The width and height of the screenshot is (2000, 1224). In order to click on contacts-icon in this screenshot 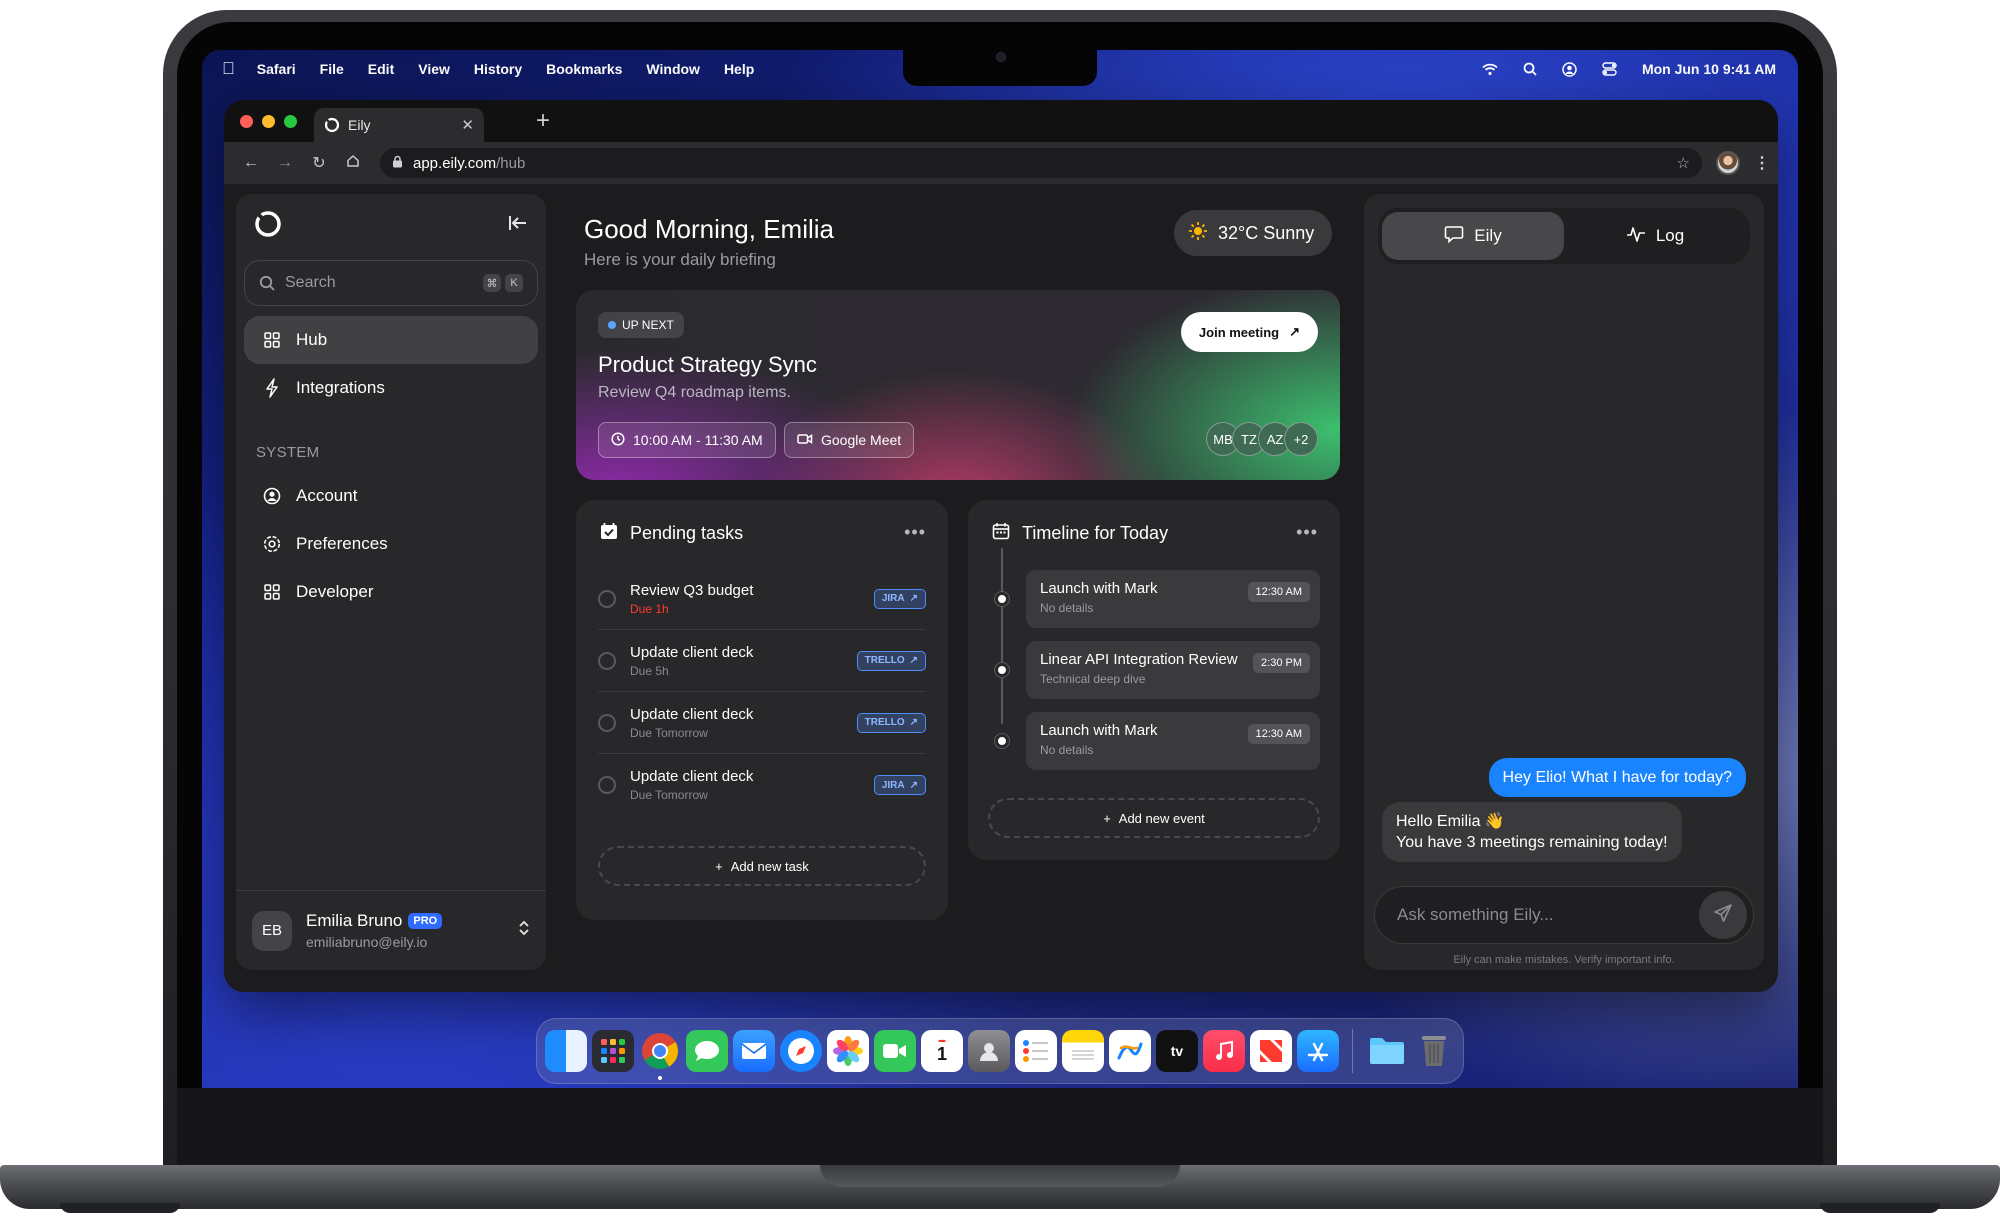, I will do `click(989, 1051)`.